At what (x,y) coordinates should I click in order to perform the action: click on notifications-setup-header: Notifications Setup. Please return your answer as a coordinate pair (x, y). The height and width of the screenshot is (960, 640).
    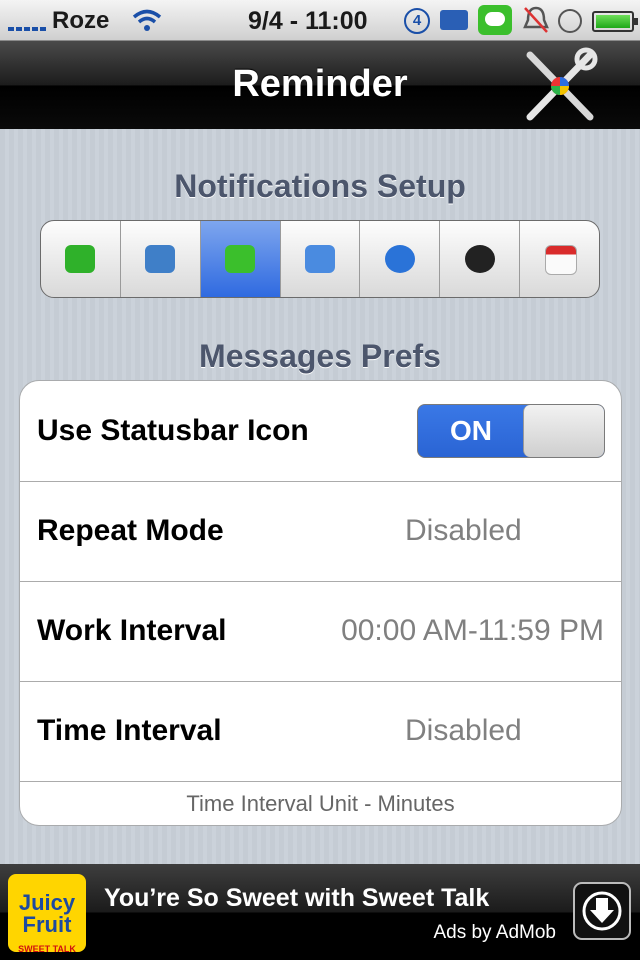
    Looking at the image, I should click on (320, 186).